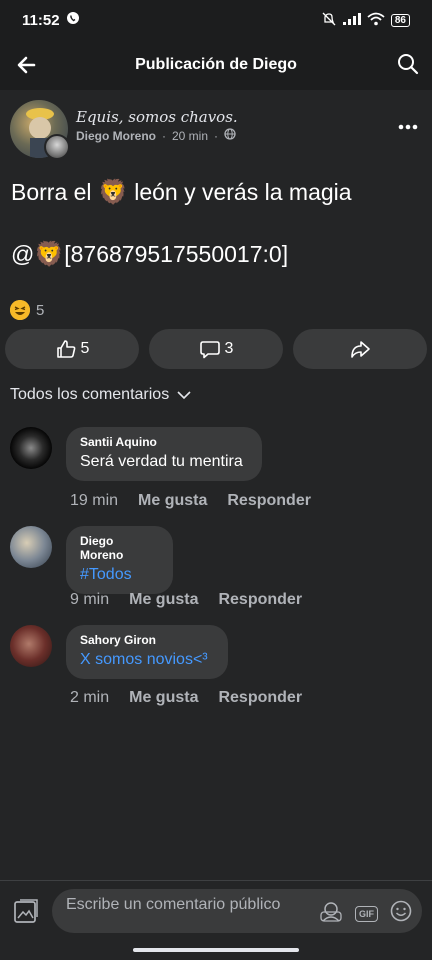  I want to click on thumbs-up-icon, so click(65, 349).